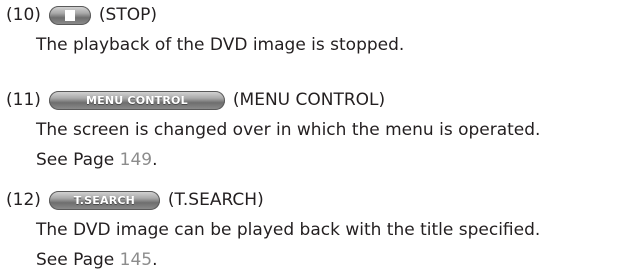 This screenshot has height=278, width=626. I want to click on item-heading: (10) (STOP), so click(81, 15).